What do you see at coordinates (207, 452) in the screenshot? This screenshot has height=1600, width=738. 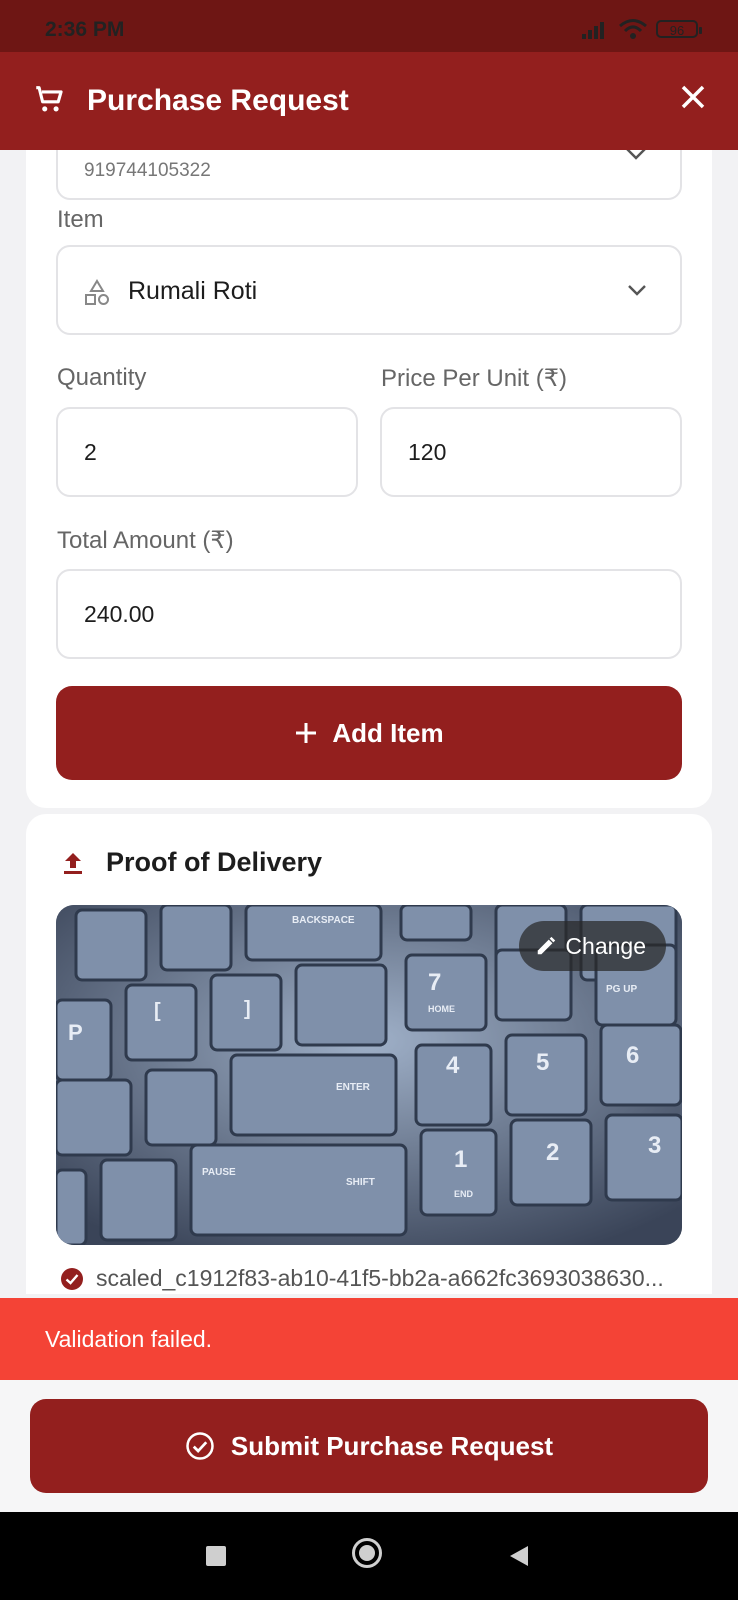 I see `quantity-input: 2` at bounding box center [207, 452].